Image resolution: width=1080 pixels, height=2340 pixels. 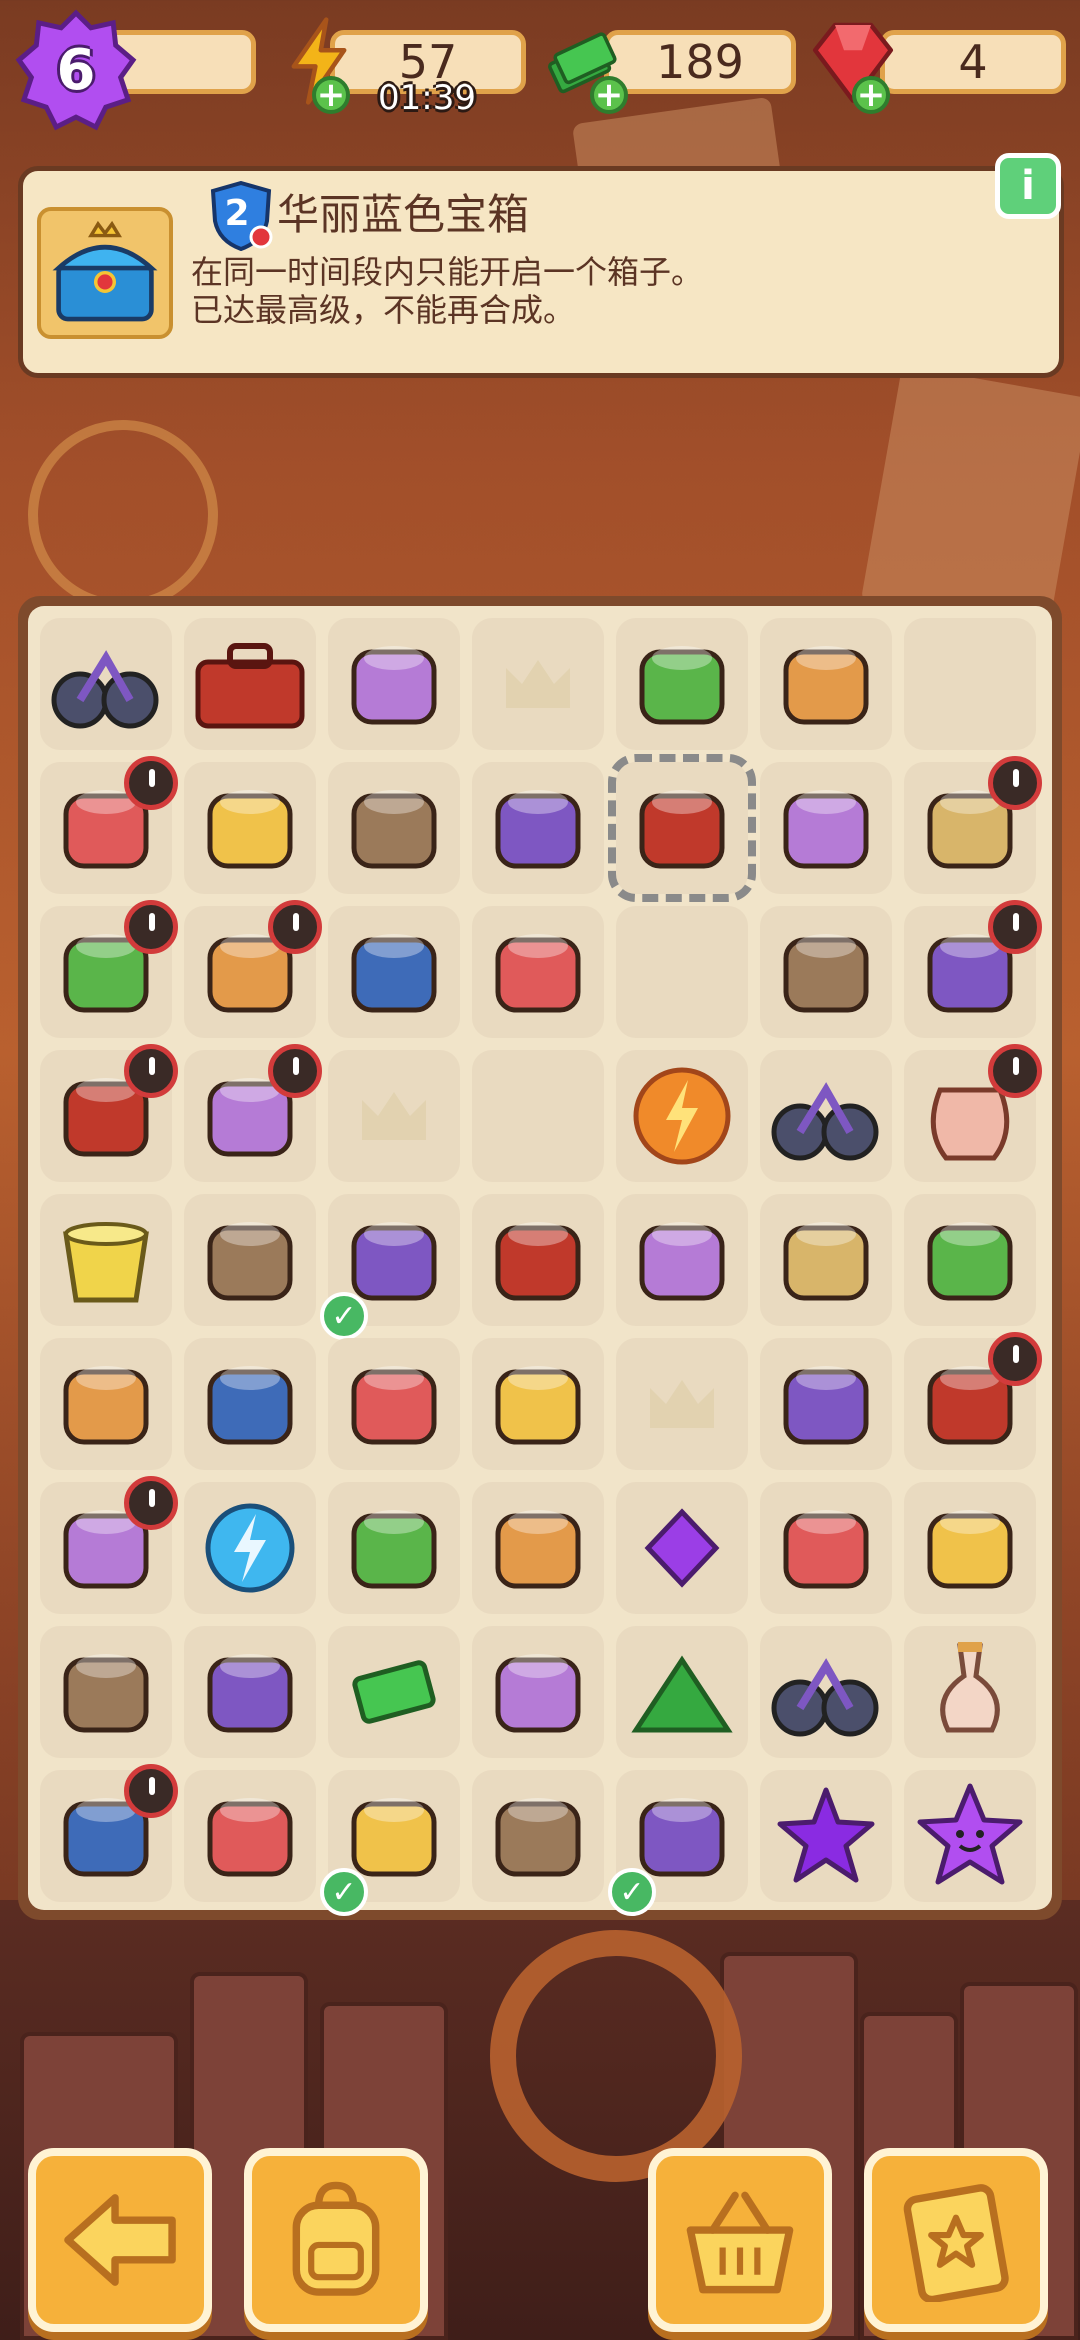 I want to click on sugar-cubes-icon, so click(x=826, y=973).